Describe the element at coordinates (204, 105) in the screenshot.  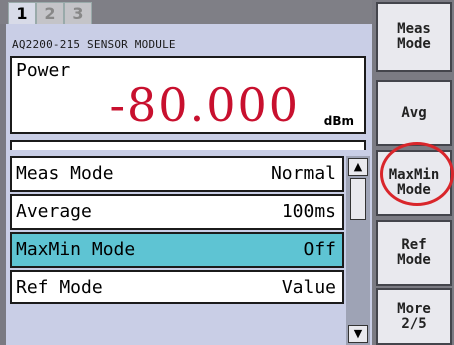
I see `power-value: -80.000` at that location.